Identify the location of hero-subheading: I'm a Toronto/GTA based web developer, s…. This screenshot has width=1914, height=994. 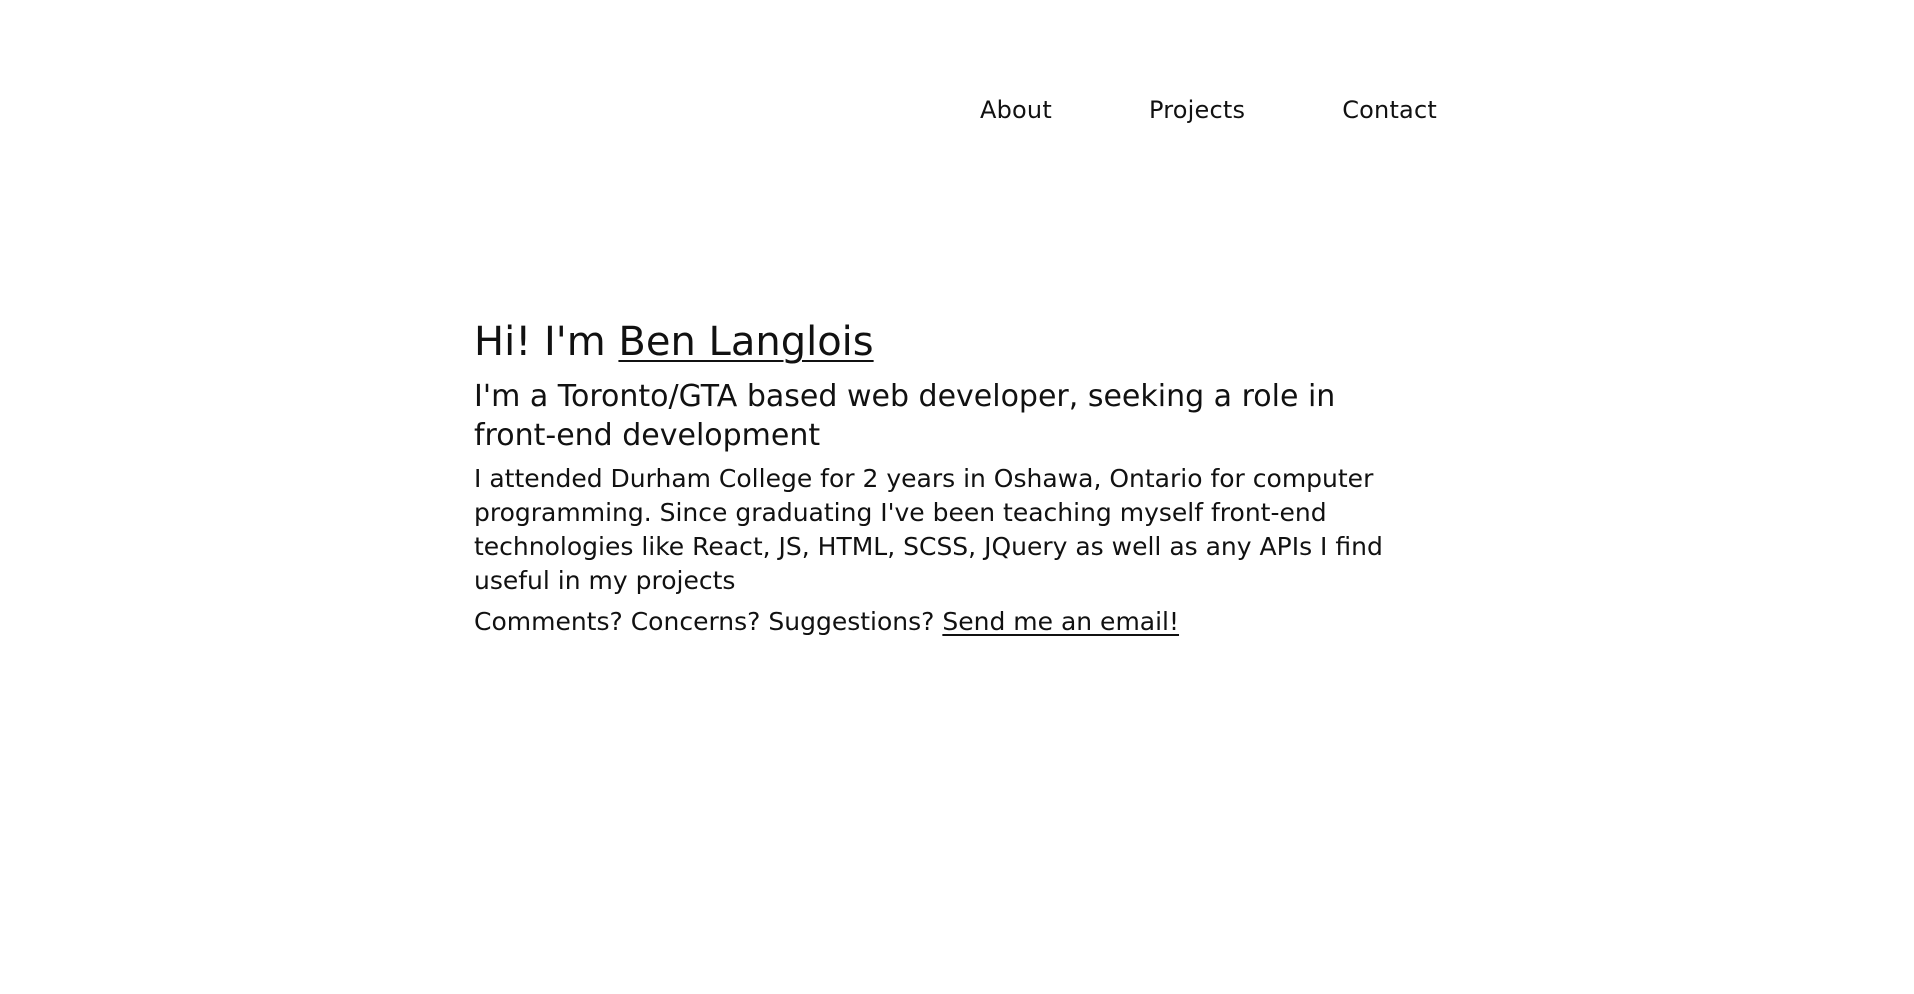
(905, 416).